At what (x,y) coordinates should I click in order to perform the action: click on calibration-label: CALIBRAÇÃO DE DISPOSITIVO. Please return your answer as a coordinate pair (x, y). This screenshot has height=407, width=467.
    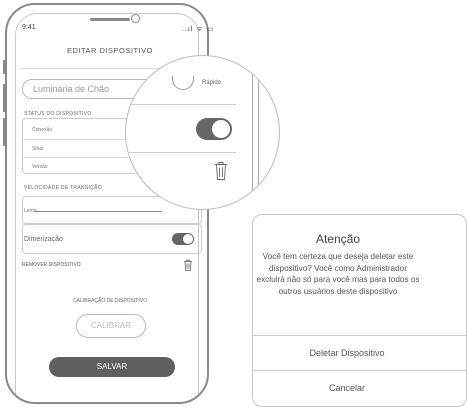
    Looking at the image, I should click on (110, 301).